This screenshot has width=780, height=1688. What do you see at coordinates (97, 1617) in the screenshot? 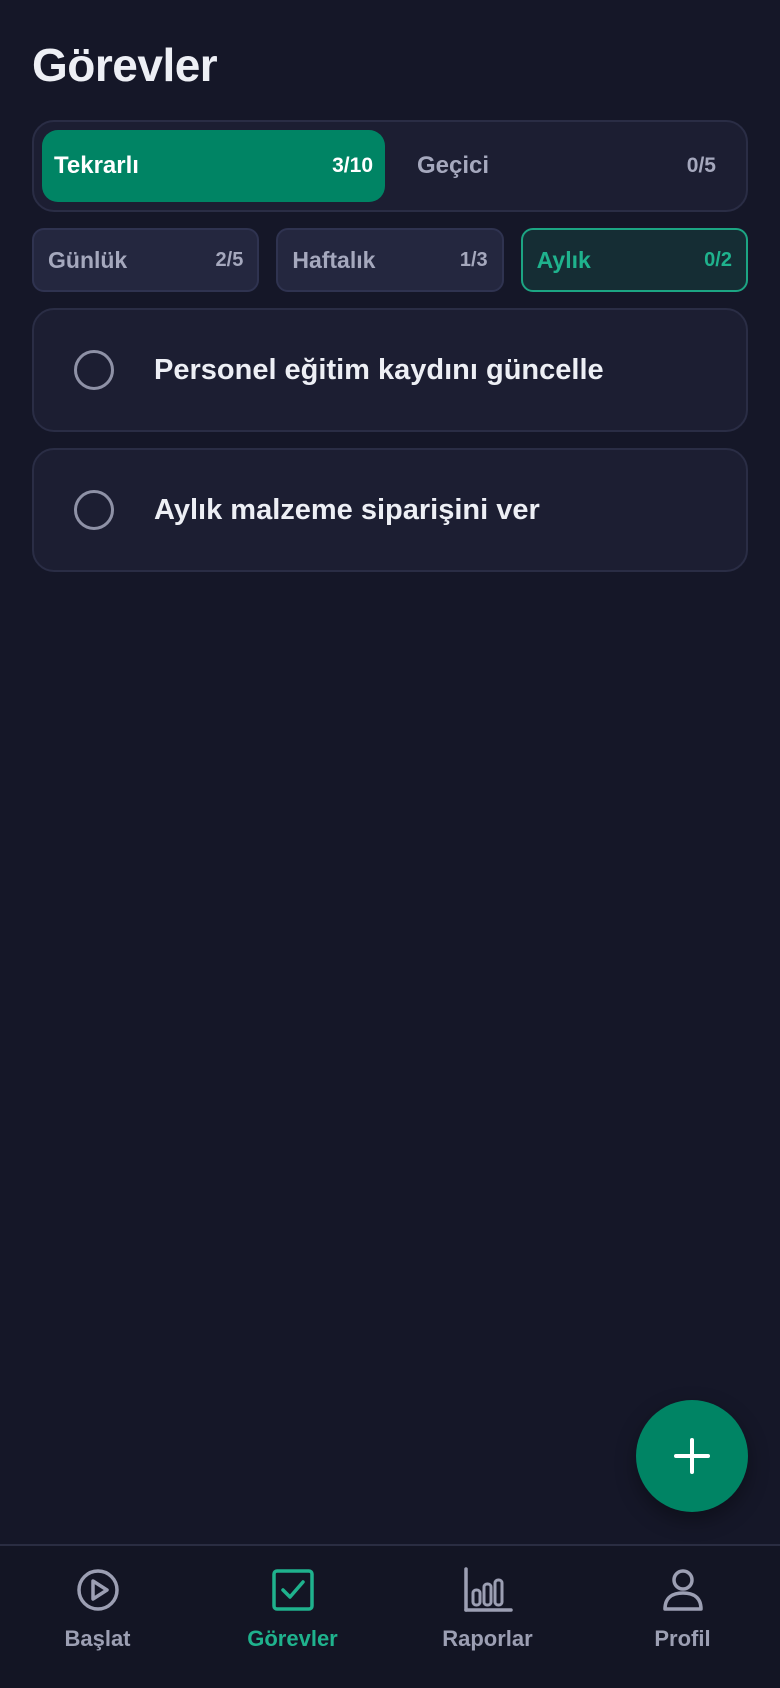
I see `nav-item-start: Başlat` at bounding box center [97, 1617].